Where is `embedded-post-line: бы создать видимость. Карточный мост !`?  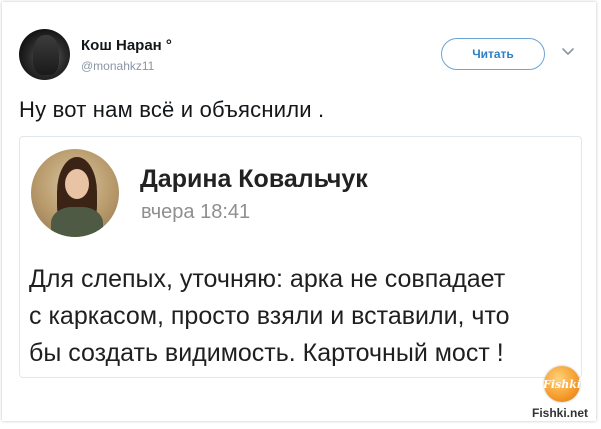
embedded-post-line: бы создать видимость. Карточный мост ! is located at coordinates (266, 353).